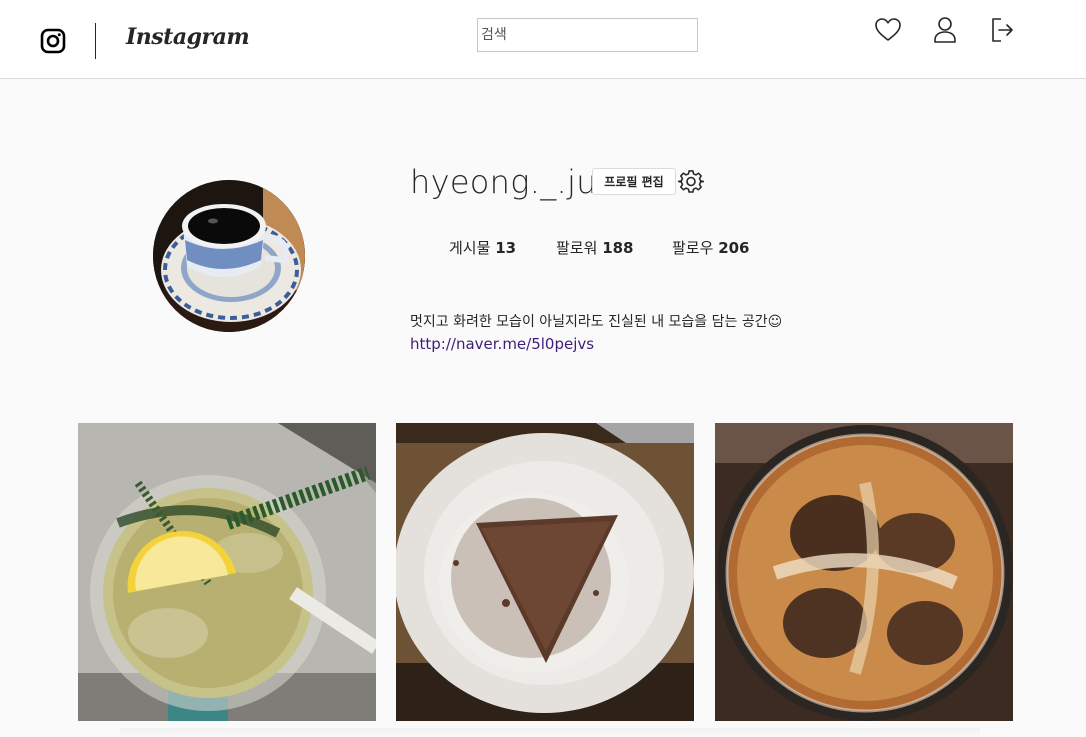  What do you see at coordinates (95, 41) in the screenshot?
I see `logo-divider` at bounding box center [95, 41].